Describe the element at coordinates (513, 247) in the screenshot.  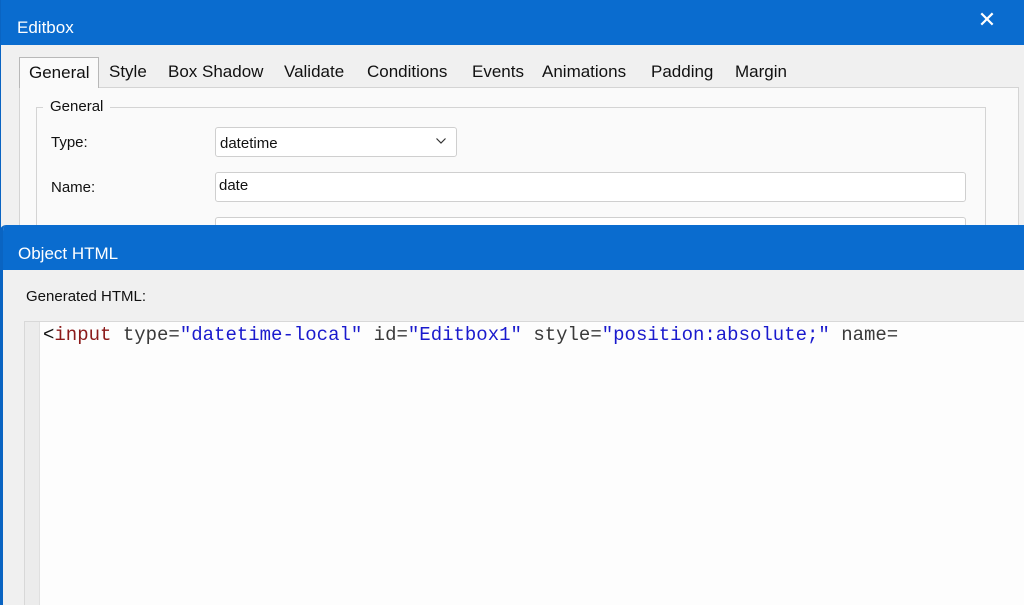
I see `object-html-titlebar: Object HTML` at that location.